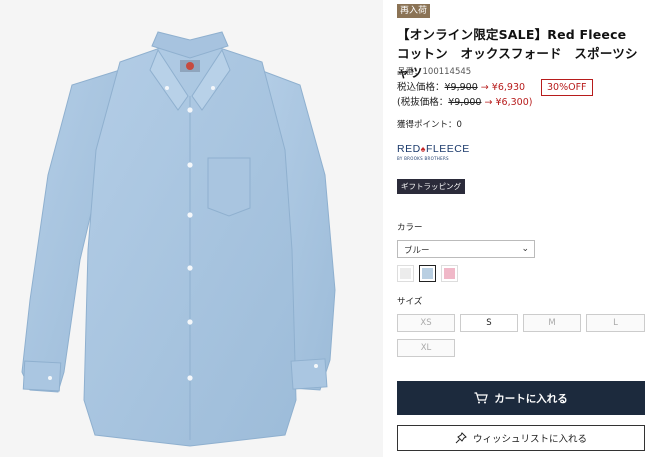 This screenshot has height=457, width=650. Describe the element at coordinates (405, 273) in the screenshot. I see `color-swatch-white` at that location.